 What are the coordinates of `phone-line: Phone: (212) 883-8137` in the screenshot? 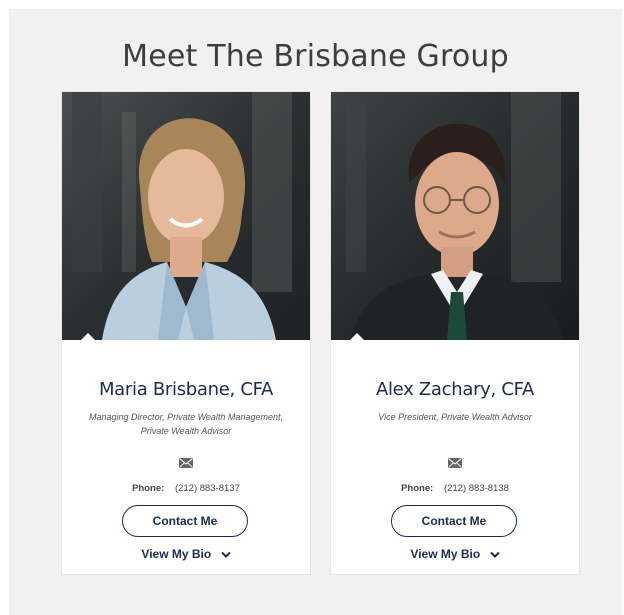 It's located at (186, 488).